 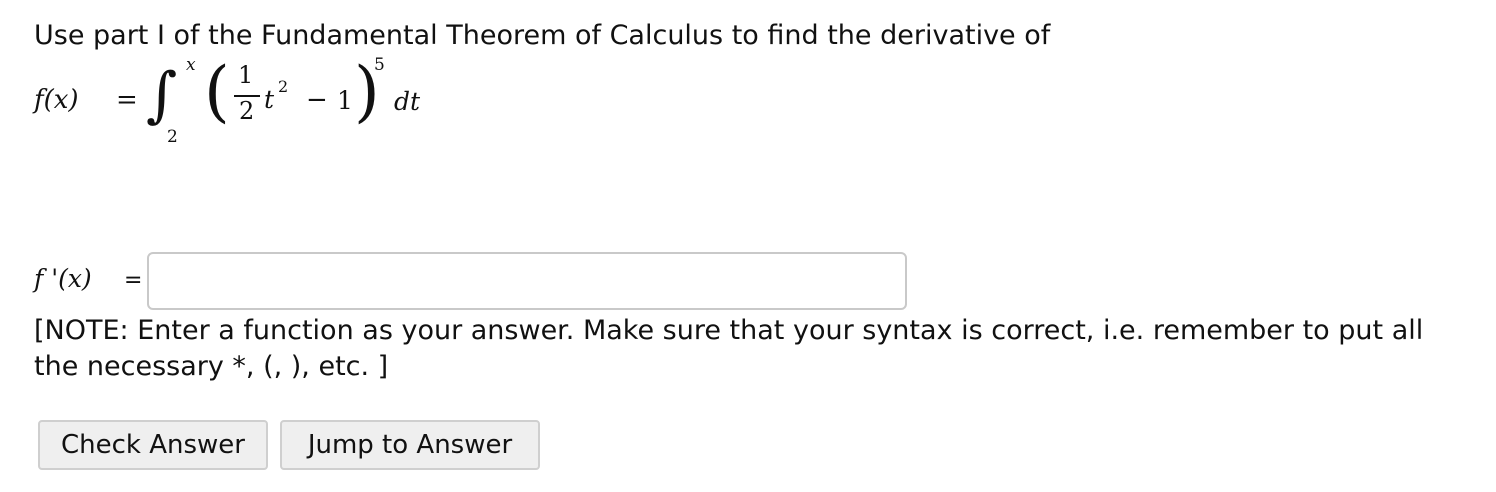 I want to click on integral-formula: f(x) = ∫ x 2 ( 1 2 t 2 − 1 ) 5 dt, so click(x=244, y=105).